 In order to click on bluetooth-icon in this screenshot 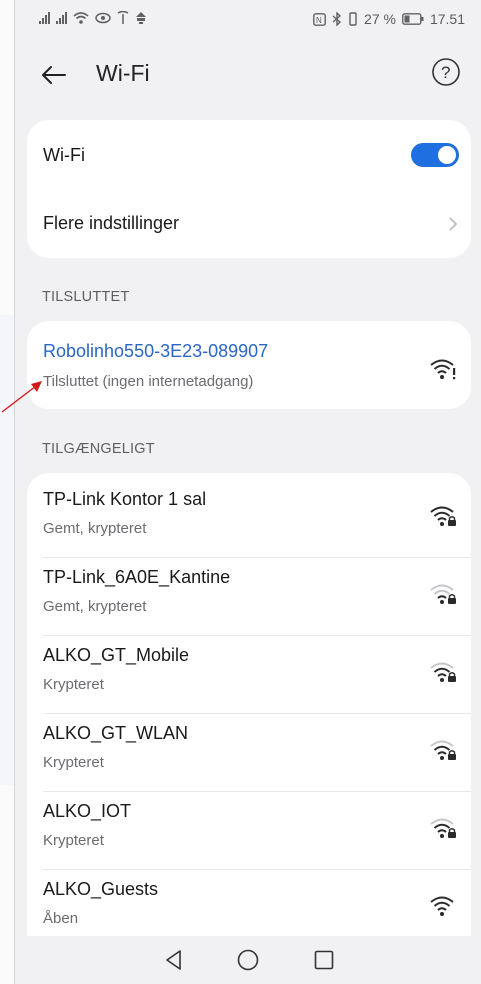, I will do `click(337, 19)`.